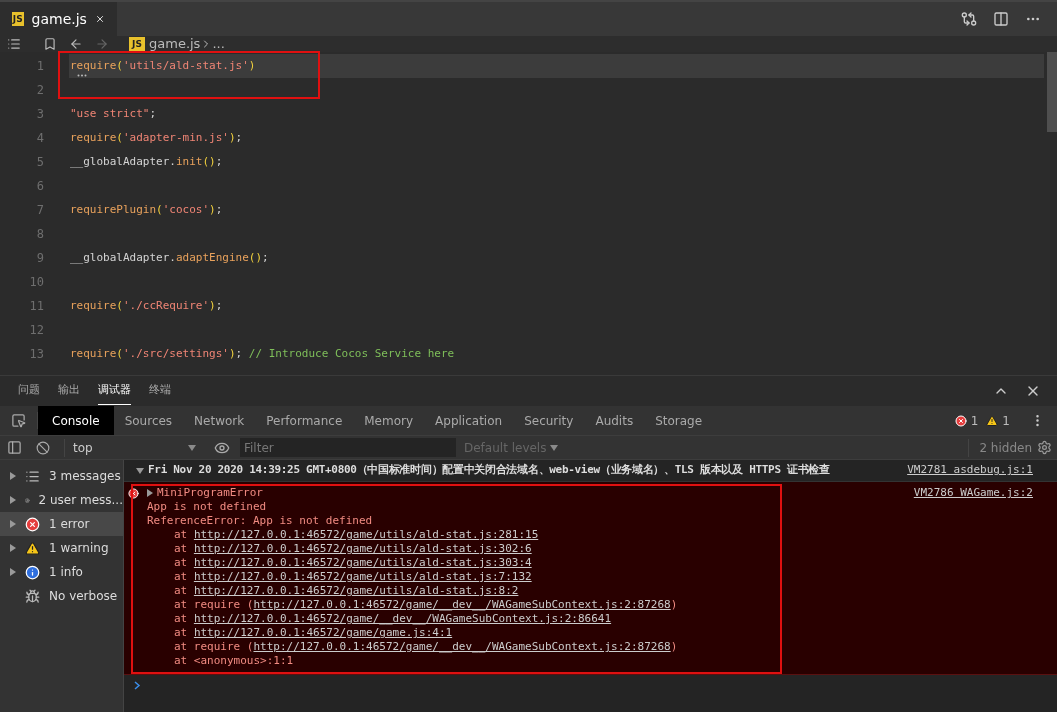 This screenshot has height=712, width=1057. I want to click on stack-frame: at http://127.0.0.1:46572/game/utils/ald-stat.js:7:132, so click(412, 577).